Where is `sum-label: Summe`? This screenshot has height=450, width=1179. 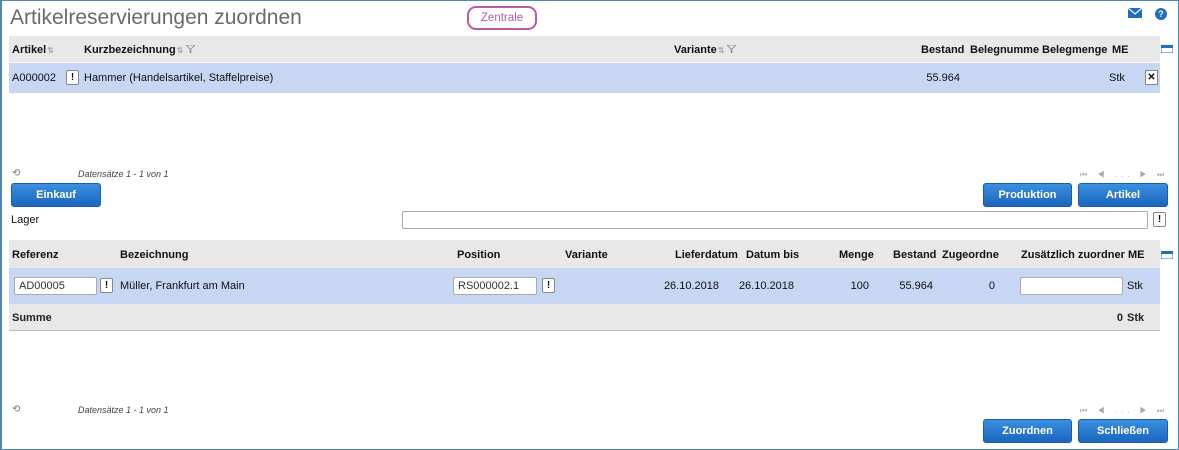
sum-label: Summe is located at coordinates (32, 318).